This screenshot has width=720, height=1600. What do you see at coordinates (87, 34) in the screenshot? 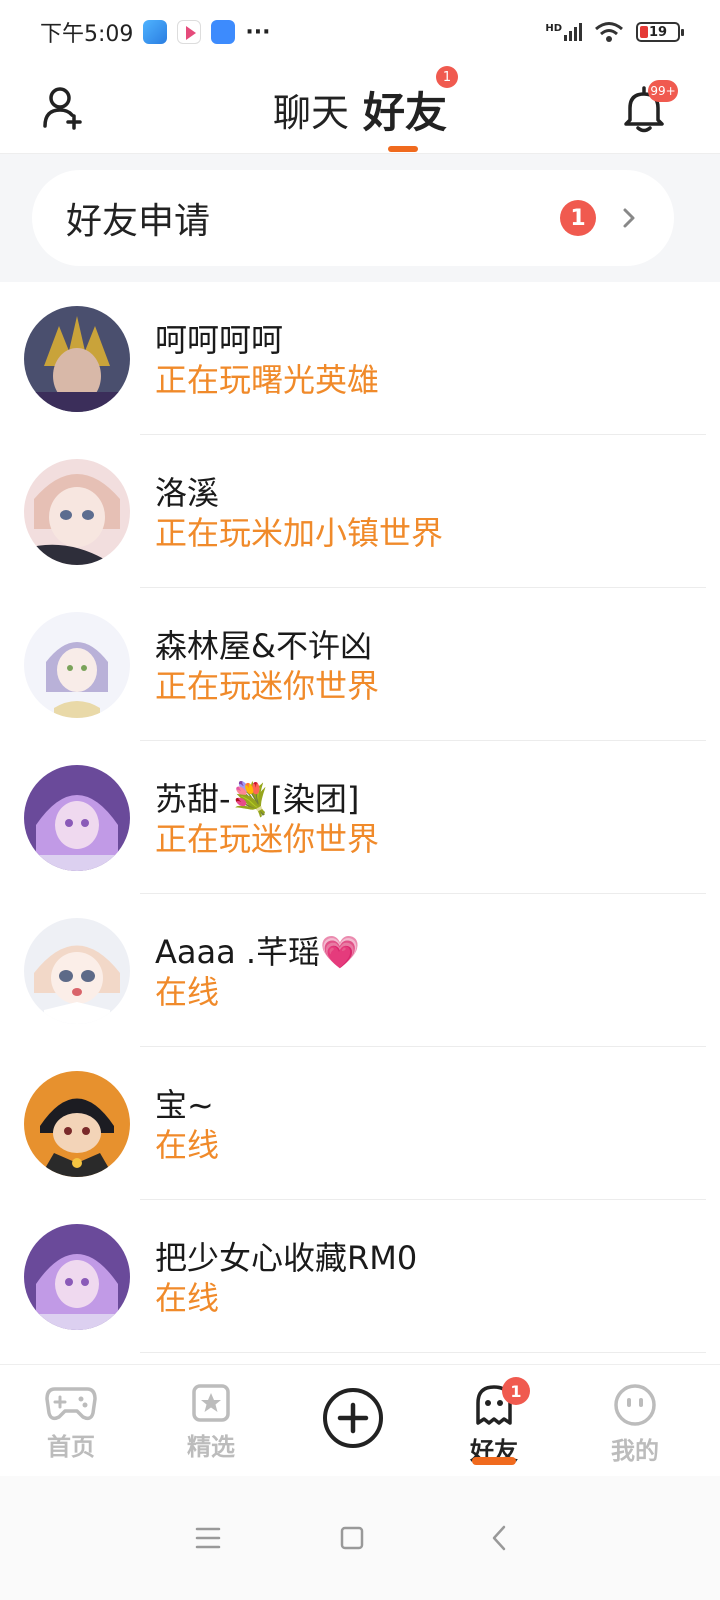
I see `status-time: 下午5:09` at bounding box center [87, 34].